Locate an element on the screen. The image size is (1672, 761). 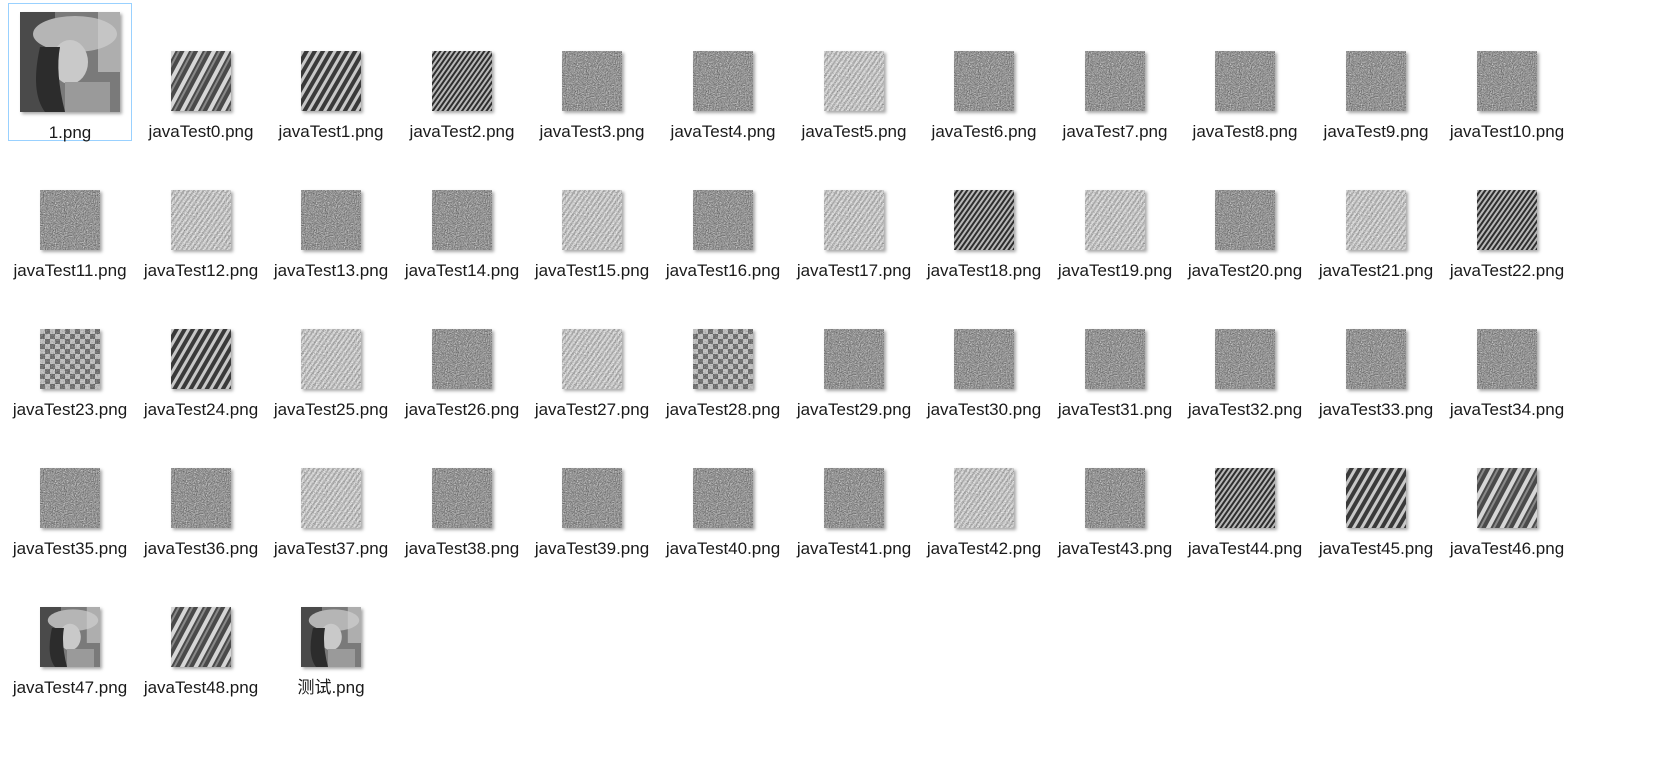
file-item: javaTest34.png is located at coordinates (1507, 350).